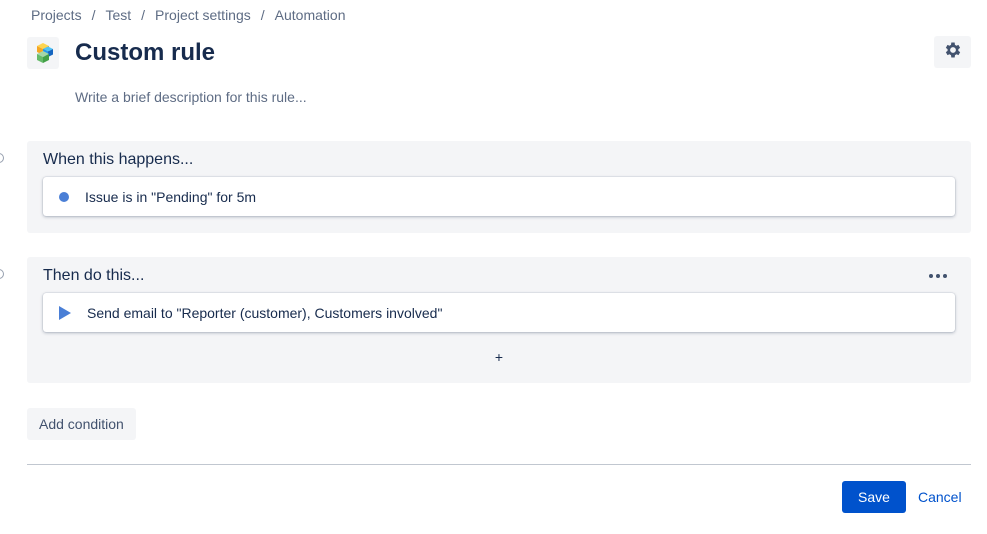 The image size is (987, 534). What do you see at coordinates (118, 15) in the screenshot?
I see `breadcrumb-test: Test` at bounding box center [118, 15].